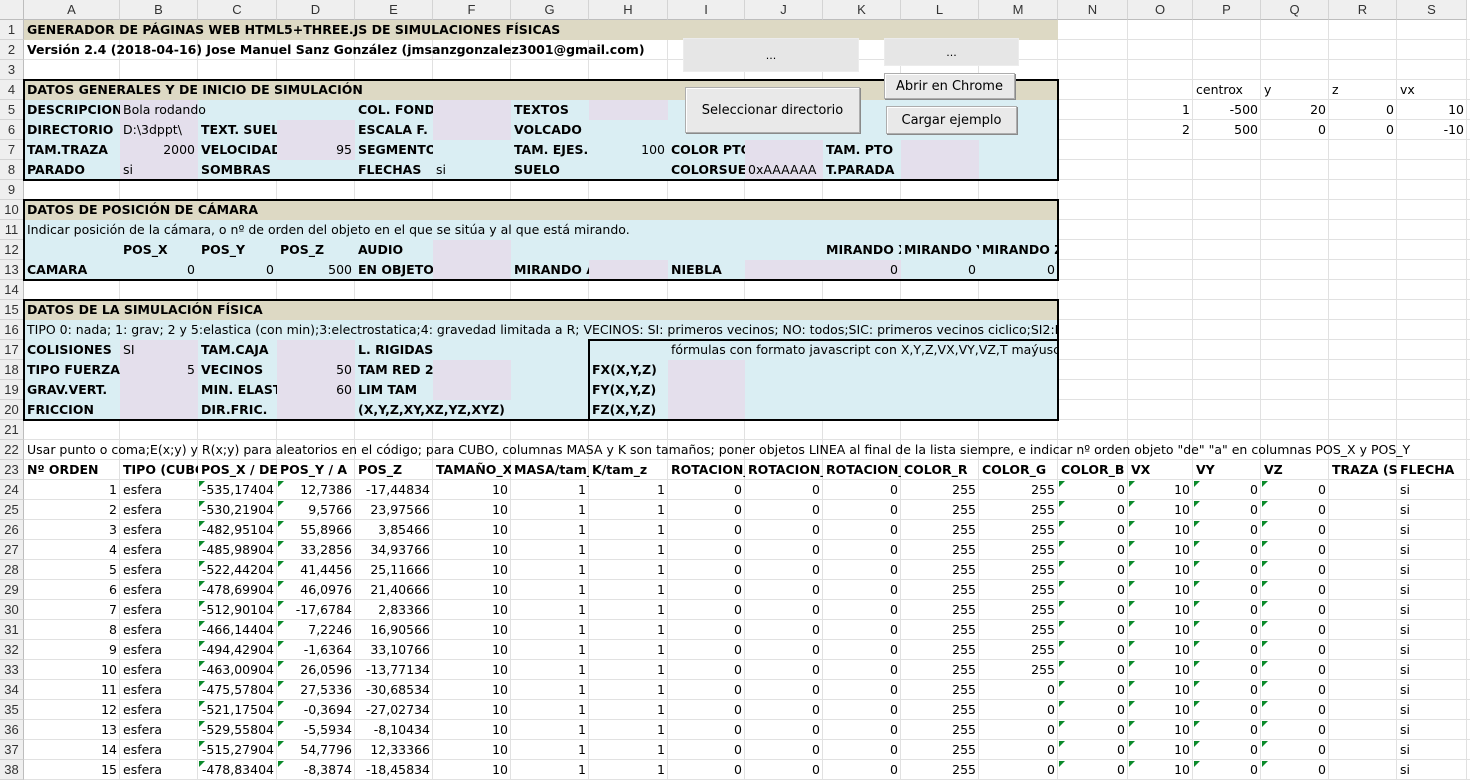 This screenshot has width=1470, height=780. Describe the element at coordinates (237, 470) in the screenshot. I see `table-header: POS_X / DE` at that location.